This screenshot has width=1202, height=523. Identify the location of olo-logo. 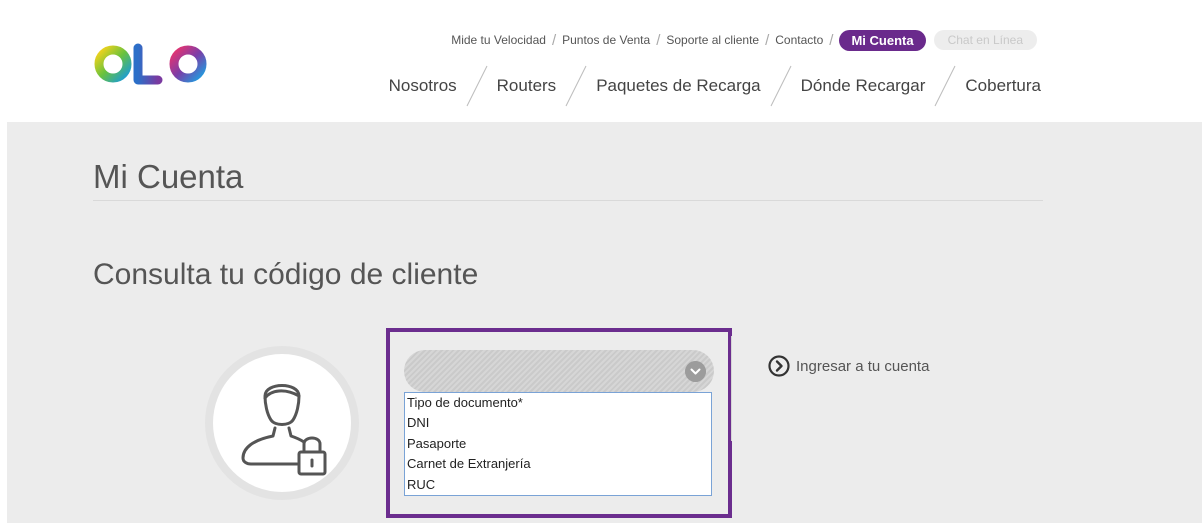
(152, 64).